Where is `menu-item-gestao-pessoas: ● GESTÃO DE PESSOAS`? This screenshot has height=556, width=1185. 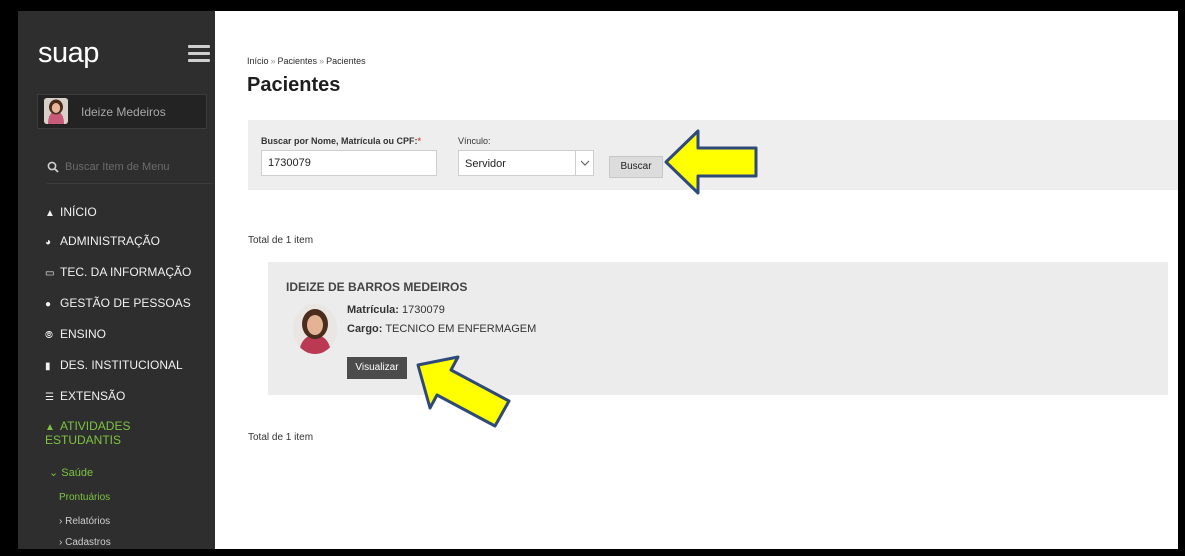 menu-item-gestao-pessoas: ● GESTÃO DE PESSOAS is located at coordinates (118, 303).